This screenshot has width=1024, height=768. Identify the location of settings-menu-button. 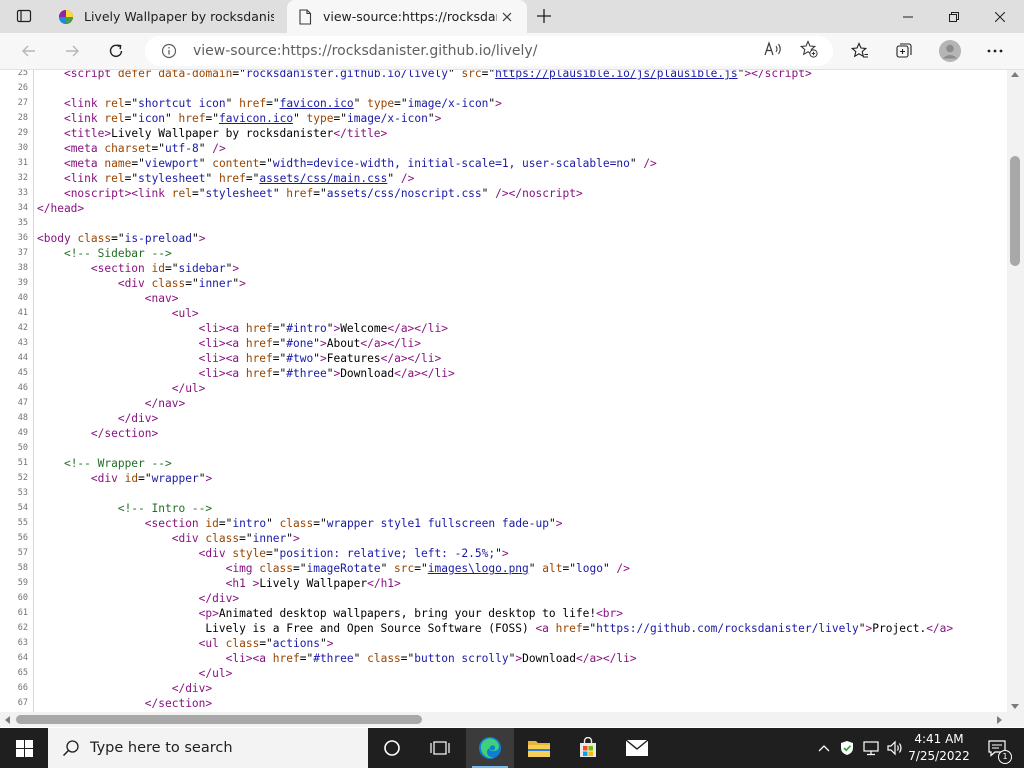
(995, 51).